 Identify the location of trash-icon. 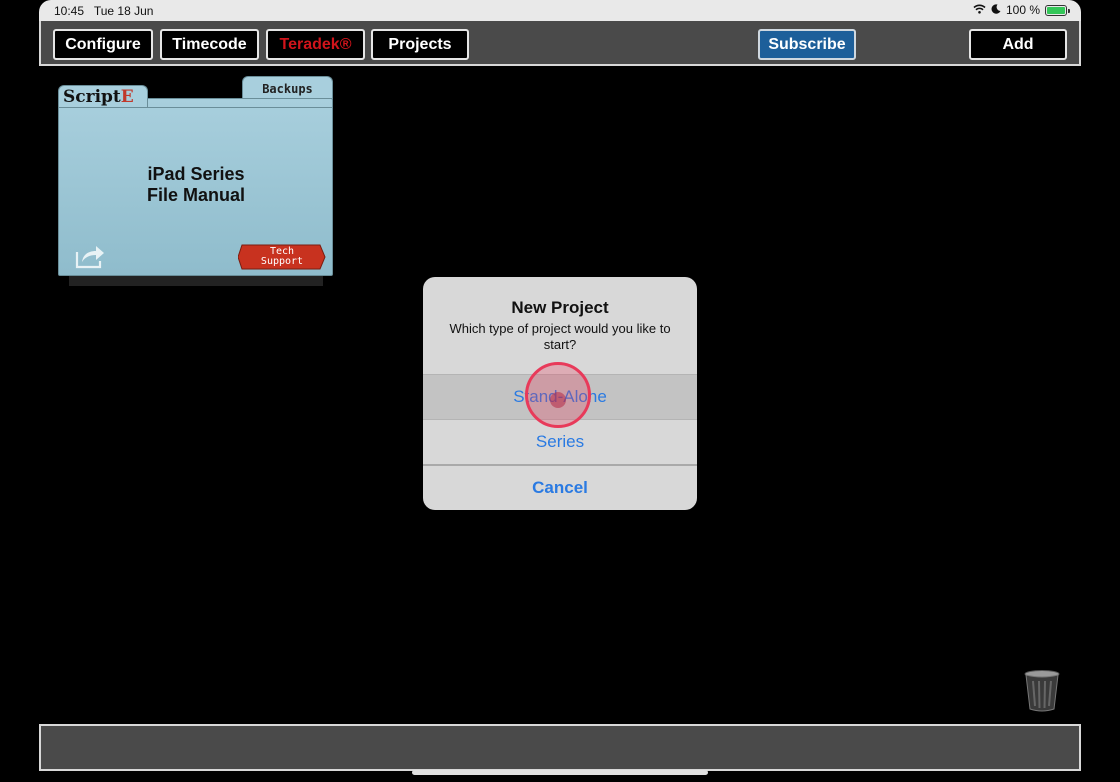
(1042, 691).